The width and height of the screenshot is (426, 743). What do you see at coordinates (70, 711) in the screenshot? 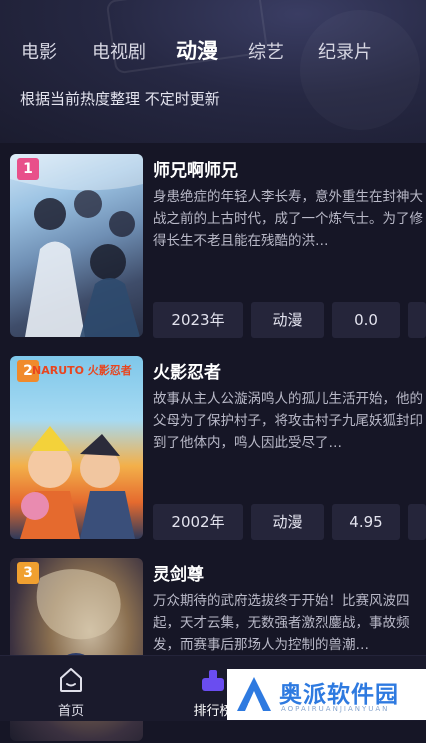
I see `nav-home-label: 首页` at bounding box center [70, 711].